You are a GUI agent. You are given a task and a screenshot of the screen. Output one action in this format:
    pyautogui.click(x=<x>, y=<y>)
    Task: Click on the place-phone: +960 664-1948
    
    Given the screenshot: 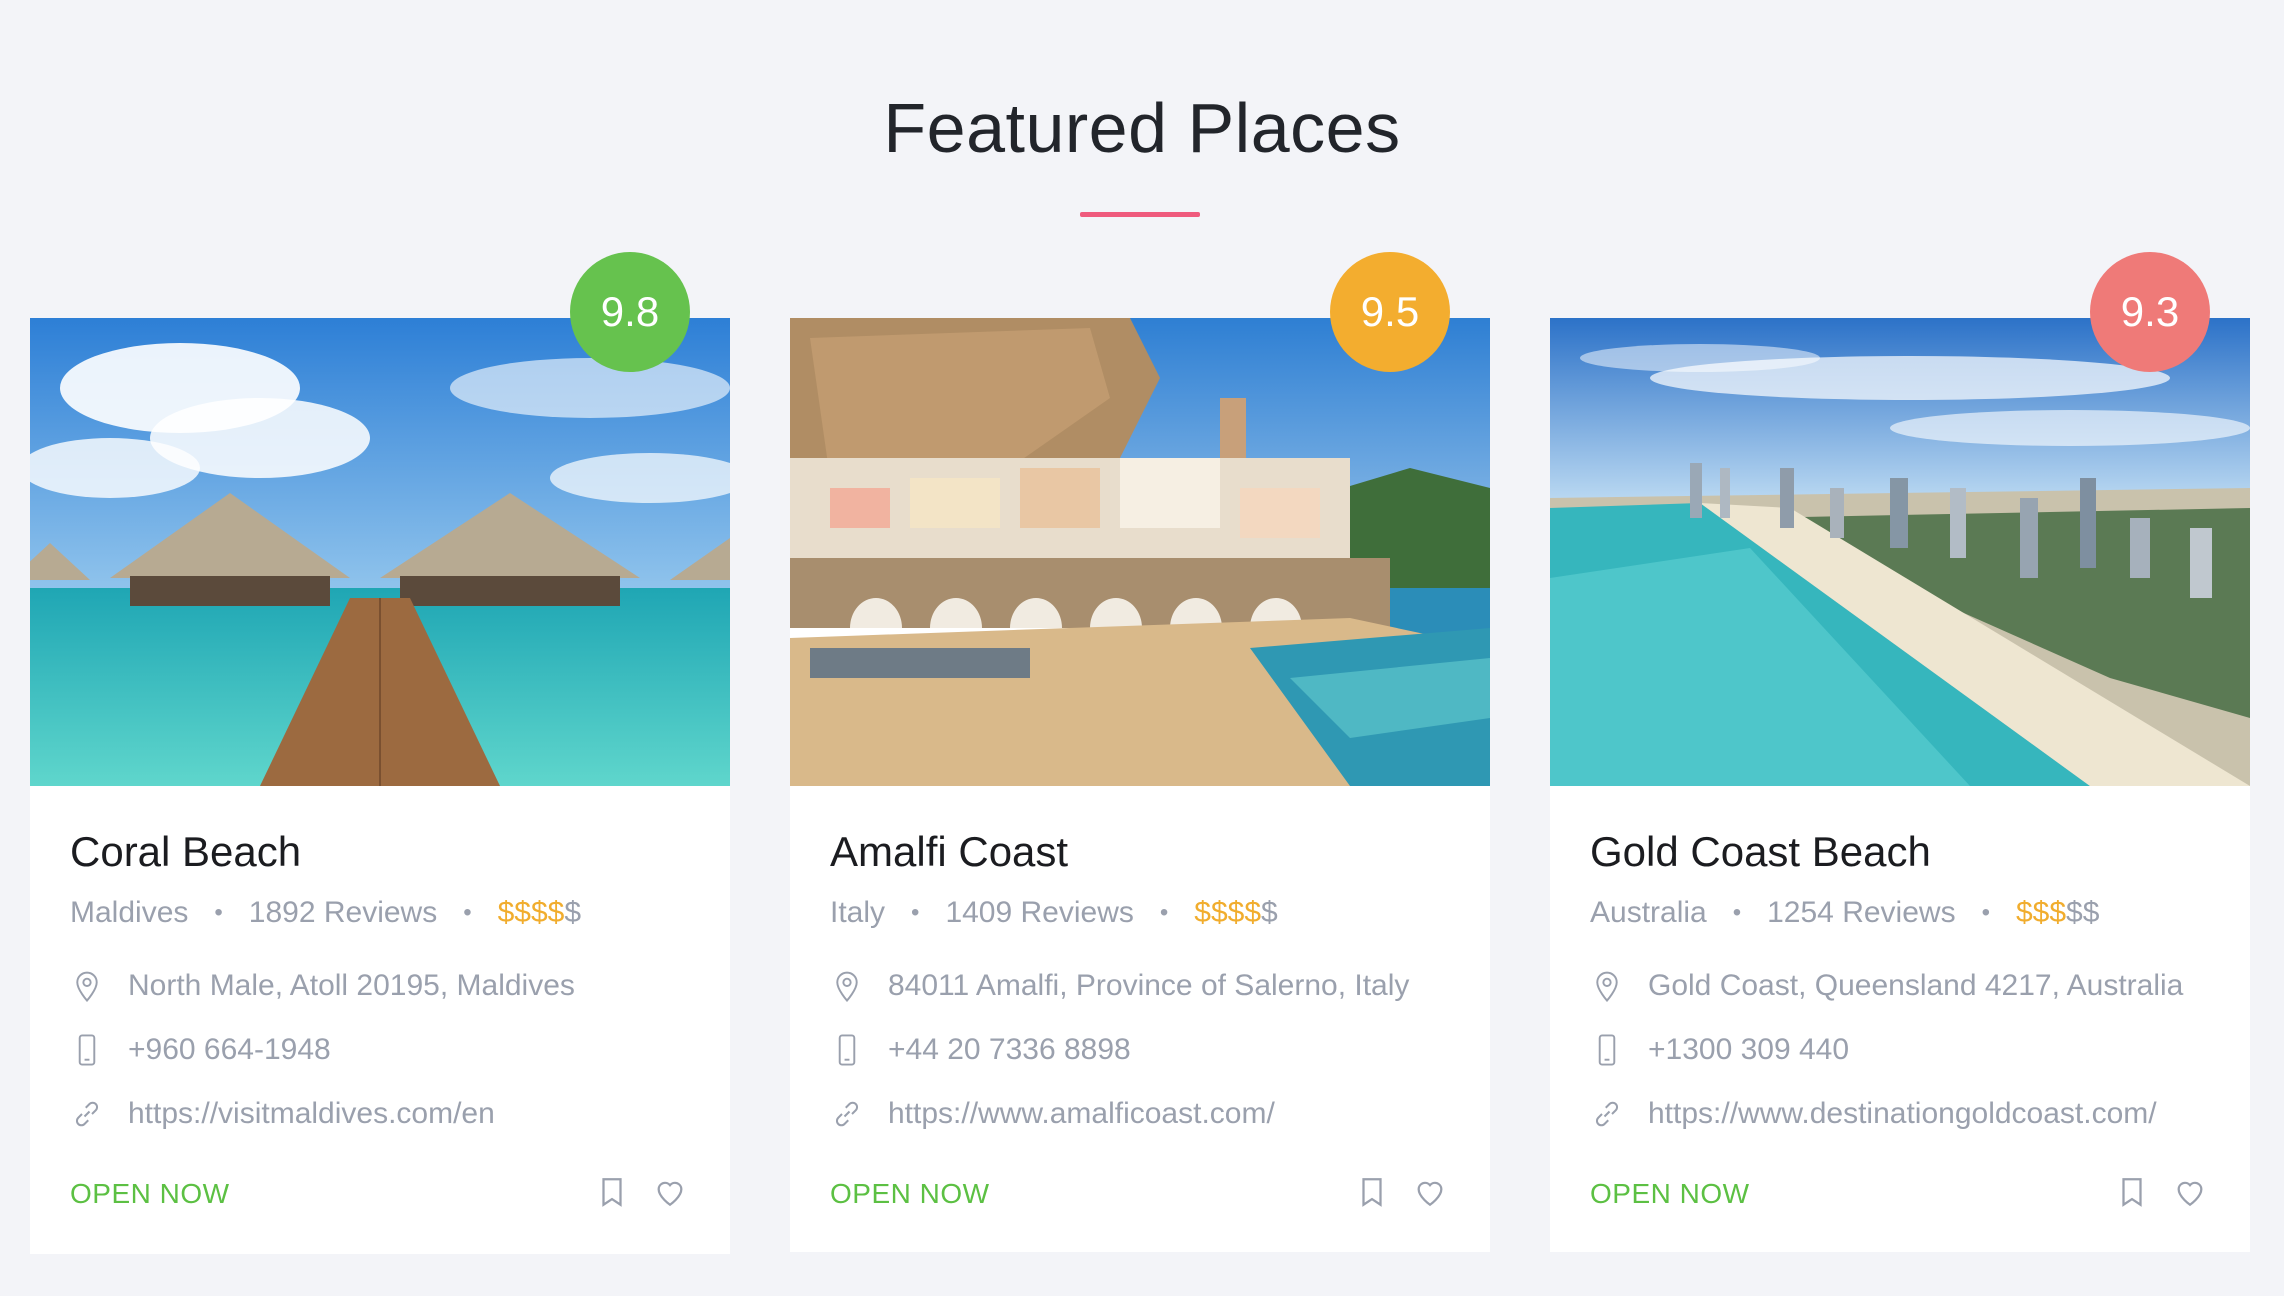 What is the action you would take?
    pyautogui.click(x=229, y=1050)
    